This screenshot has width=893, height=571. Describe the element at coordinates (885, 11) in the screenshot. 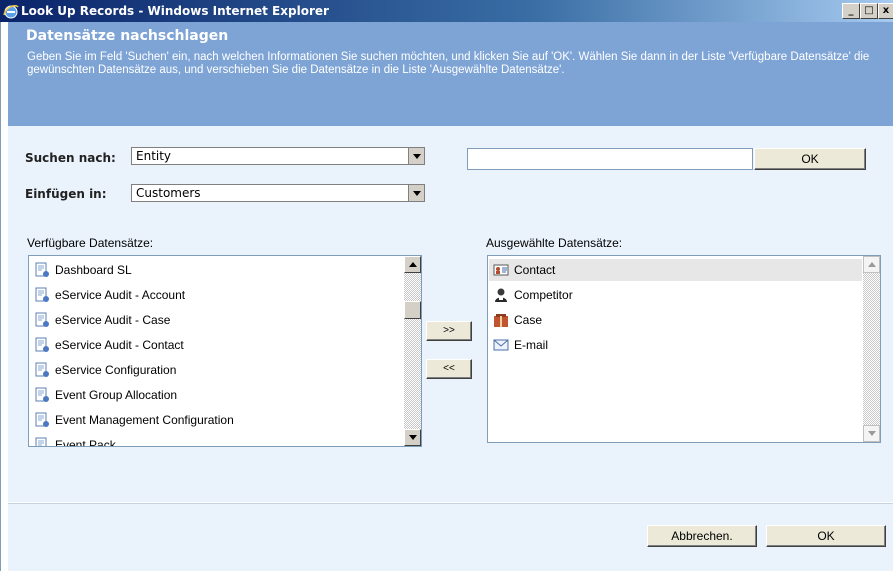

I see `close-button: x` at that location.